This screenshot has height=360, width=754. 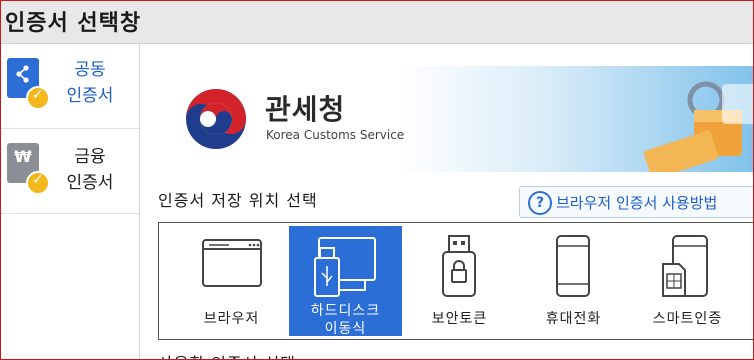 I want to click on storage-option-label: 보안토큰, so click(x=459, y=319).